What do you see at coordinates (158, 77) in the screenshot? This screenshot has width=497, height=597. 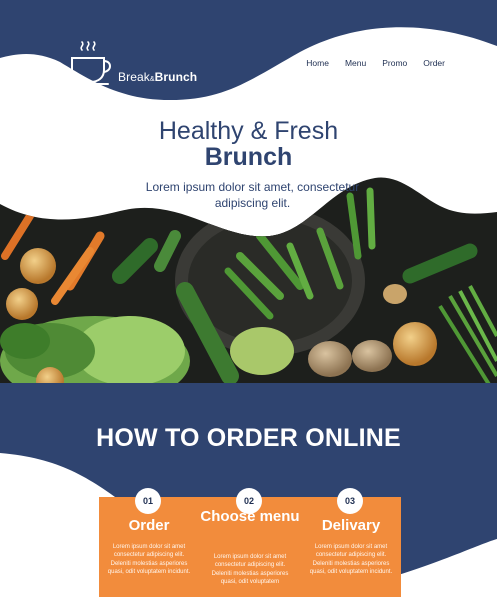 I see `brand-name: Break&Brunch` at bounding box center [158, 77].